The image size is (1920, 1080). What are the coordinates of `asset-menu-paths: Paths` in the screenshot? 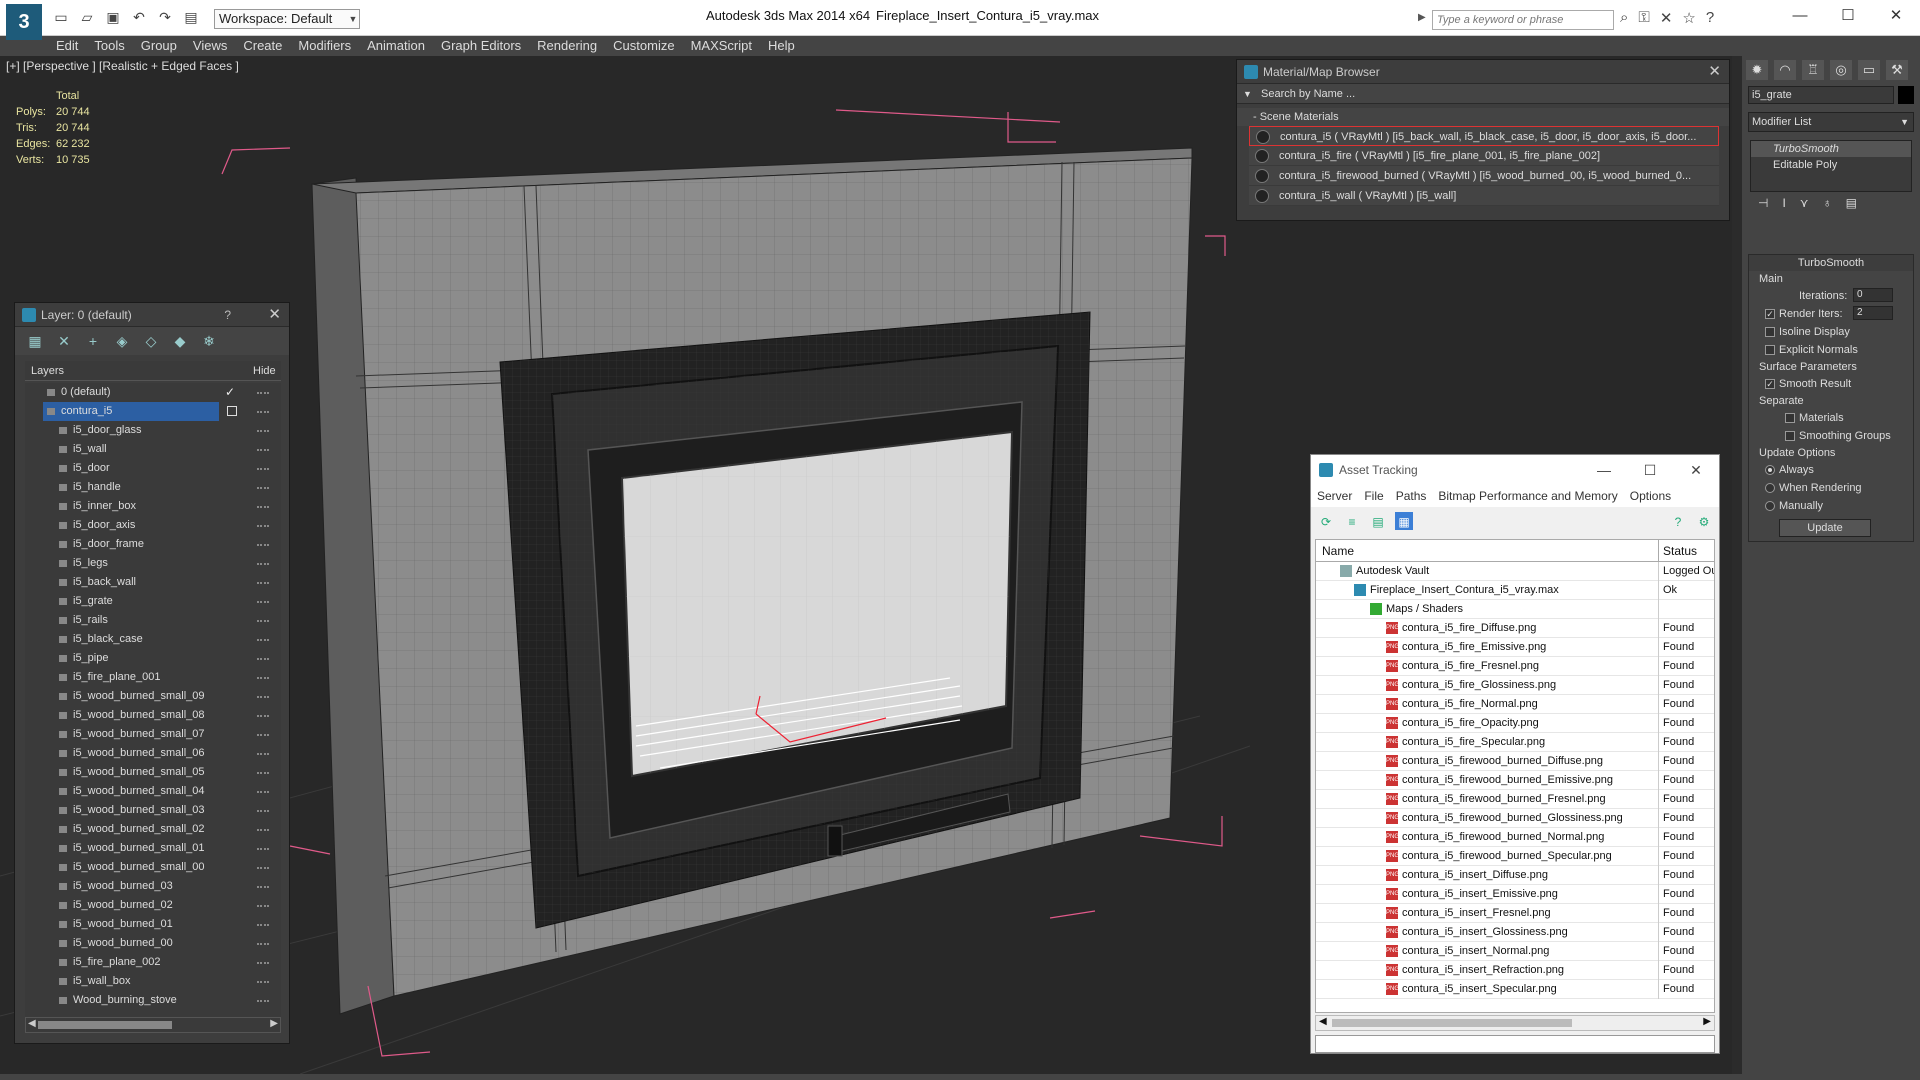 It's located at (1411, 496).